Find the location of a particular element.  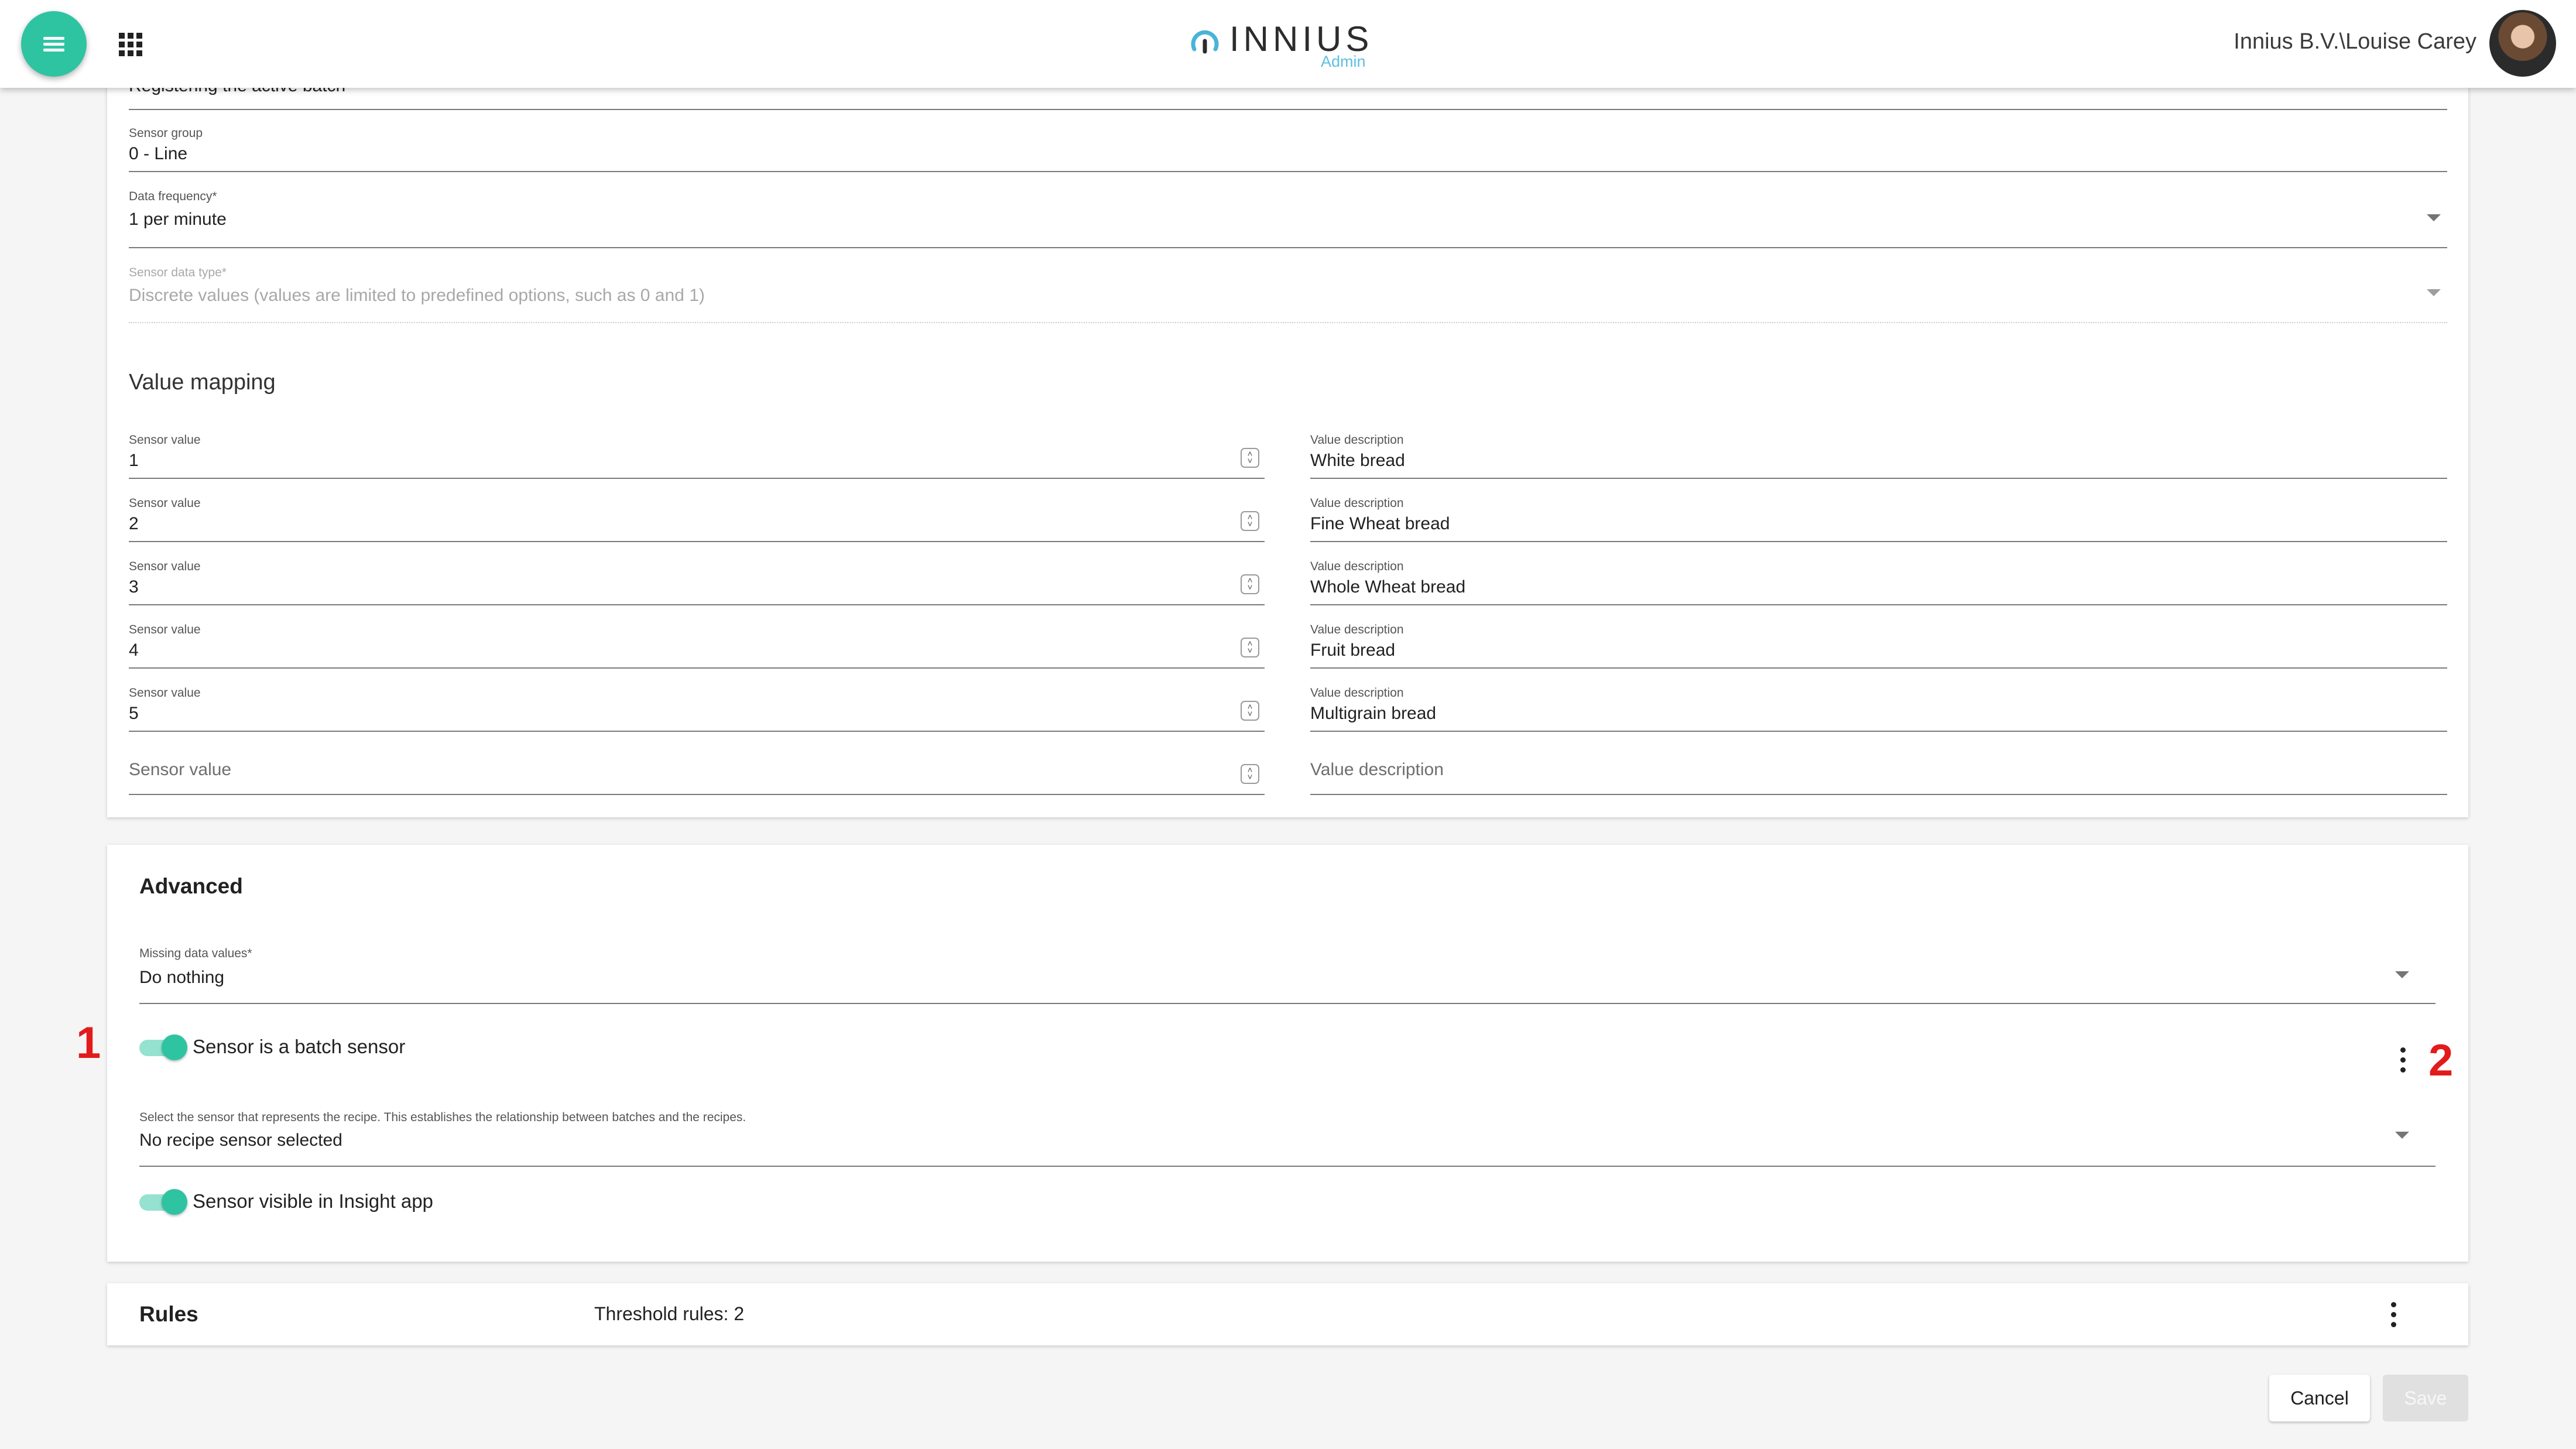

sensor-value: 2 is located at coordinates (134, 523).